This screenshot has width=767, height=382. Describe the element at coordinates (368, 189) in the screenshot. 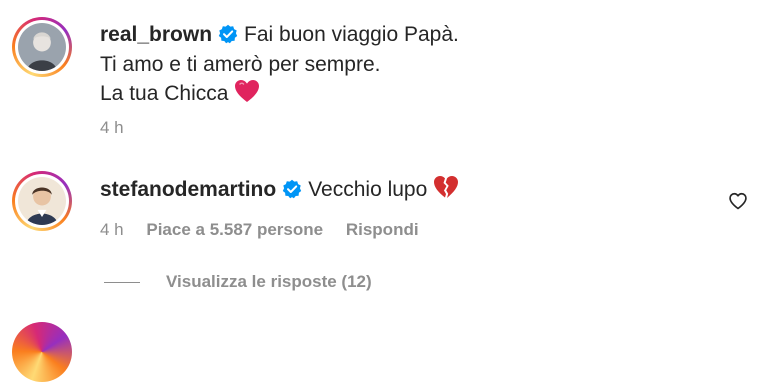

I see `comment-2-text: Vecchio lupo` at that location.